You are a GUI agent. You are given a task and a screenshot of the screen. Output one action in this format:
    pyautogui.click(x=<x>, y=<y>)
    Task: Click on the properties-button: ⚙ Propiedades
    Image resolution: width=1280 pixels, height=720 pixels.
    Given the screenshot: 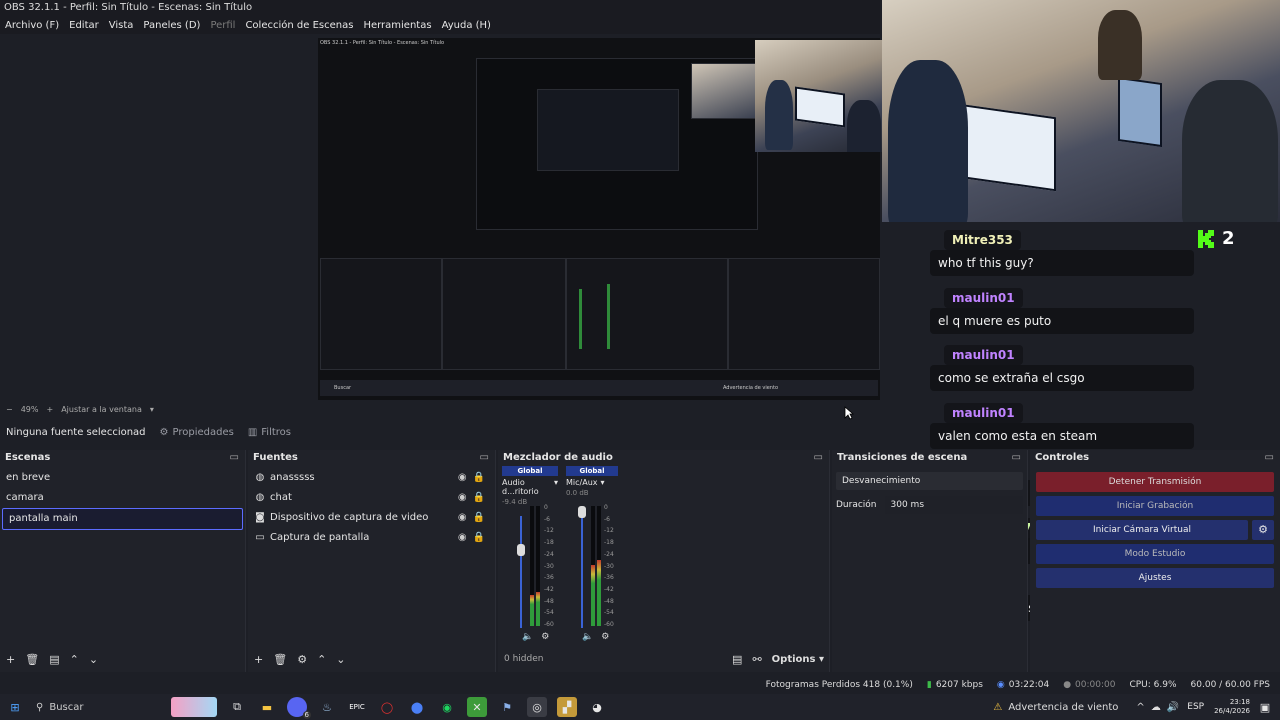 What is the action you would take?
    pyautogui.click(x=197, y=432)
    